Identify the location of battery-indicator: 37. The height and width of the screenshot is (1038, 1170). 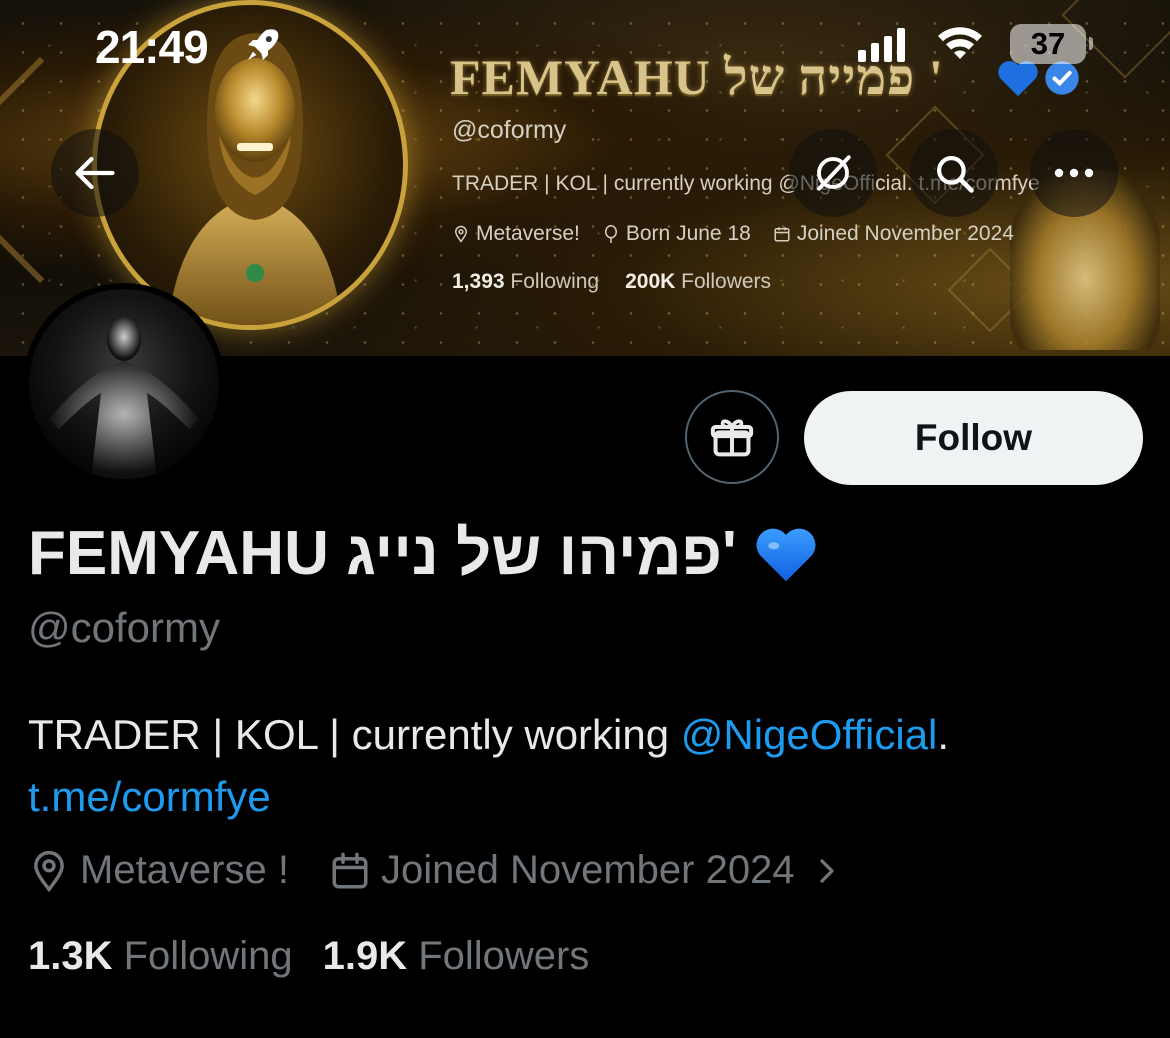
(1051, 44).